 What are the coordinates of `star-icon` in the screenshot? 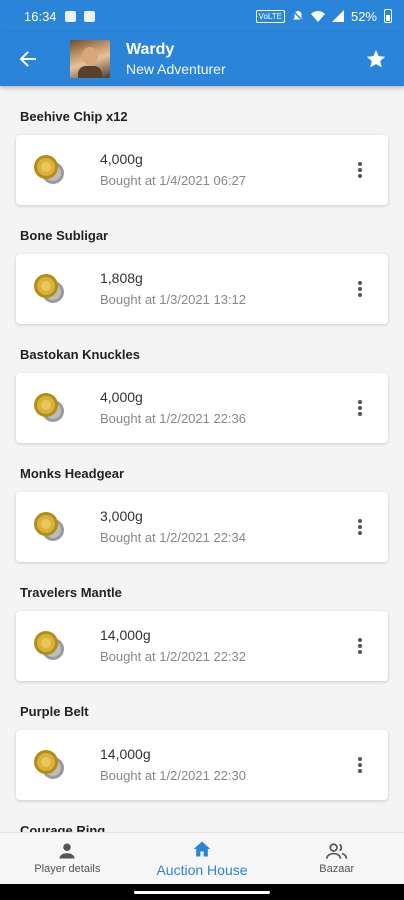 It's located at (376, 58).